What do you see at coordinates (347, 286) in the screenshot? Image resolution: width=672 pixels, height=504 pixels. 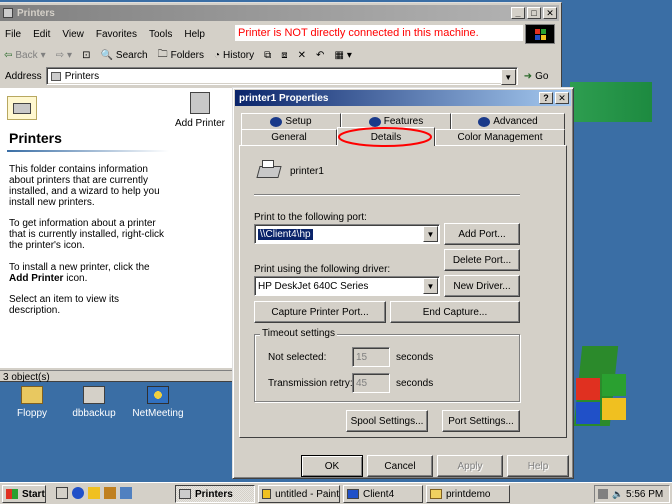 I see `driver-select: HP DeskJet 640C Series ▼` at bounding box center [347, 286].